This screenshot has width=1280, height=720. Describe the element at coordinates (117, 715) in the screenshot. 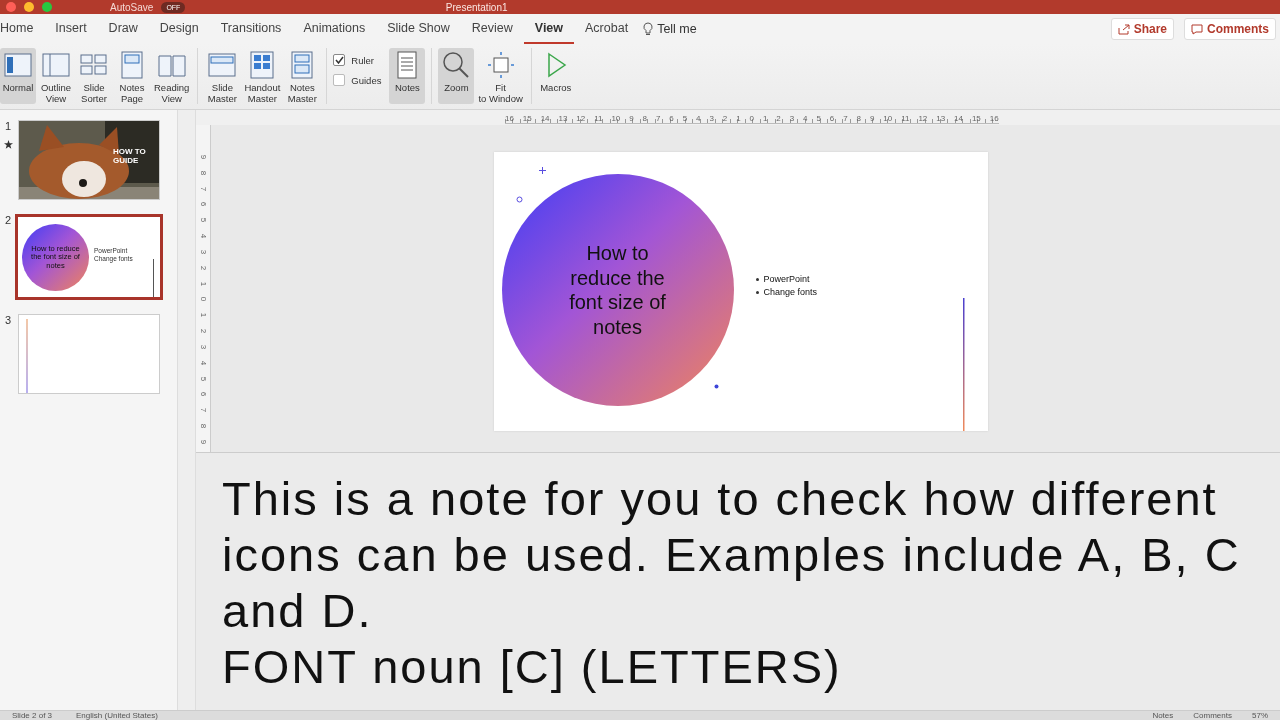

I see `language-label: English (United States)` at that location.